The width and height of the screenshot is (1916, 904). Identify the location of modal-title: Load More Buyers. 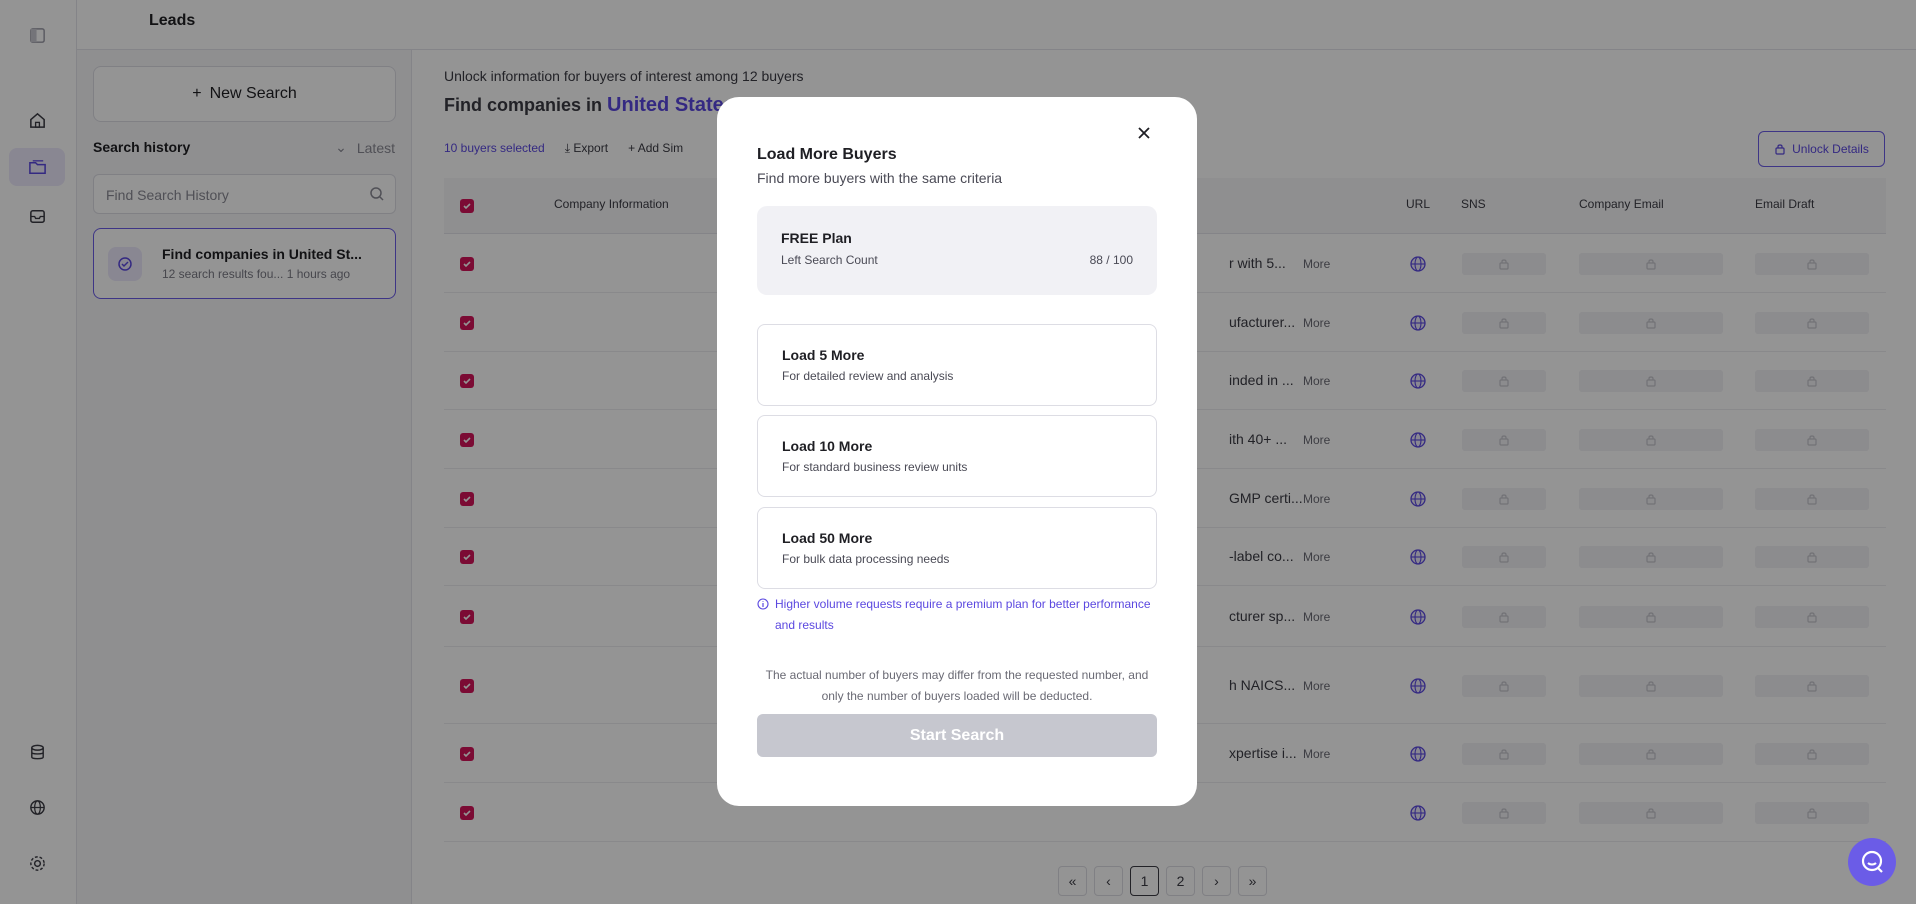
(827, 154).